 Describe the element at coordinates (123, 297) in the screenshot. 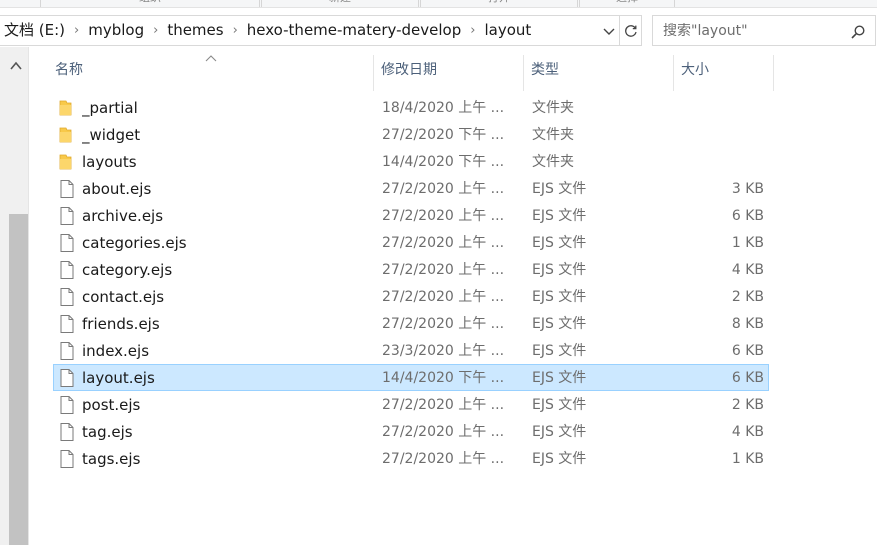

I see `file-name: contact.ejs` at that location.